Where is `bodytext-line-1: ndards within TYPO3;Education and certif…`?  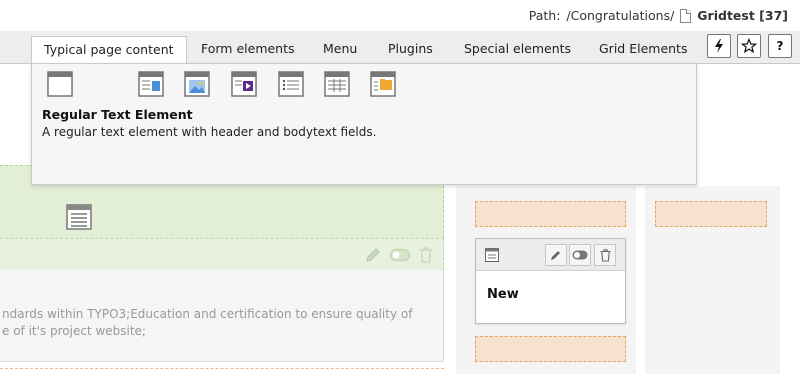
bodytext-line-1: ndards within TYPO3;Education and certif… is located at coordinates (207, 314).